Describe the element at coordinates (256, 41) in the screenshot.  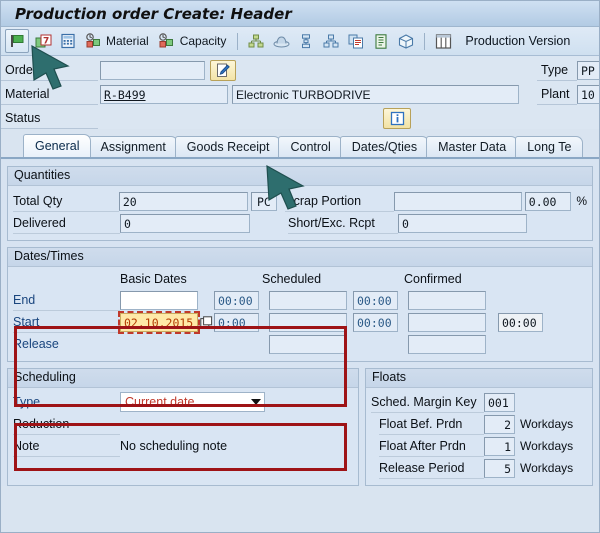
I see `hierarchy-icon` at that location.